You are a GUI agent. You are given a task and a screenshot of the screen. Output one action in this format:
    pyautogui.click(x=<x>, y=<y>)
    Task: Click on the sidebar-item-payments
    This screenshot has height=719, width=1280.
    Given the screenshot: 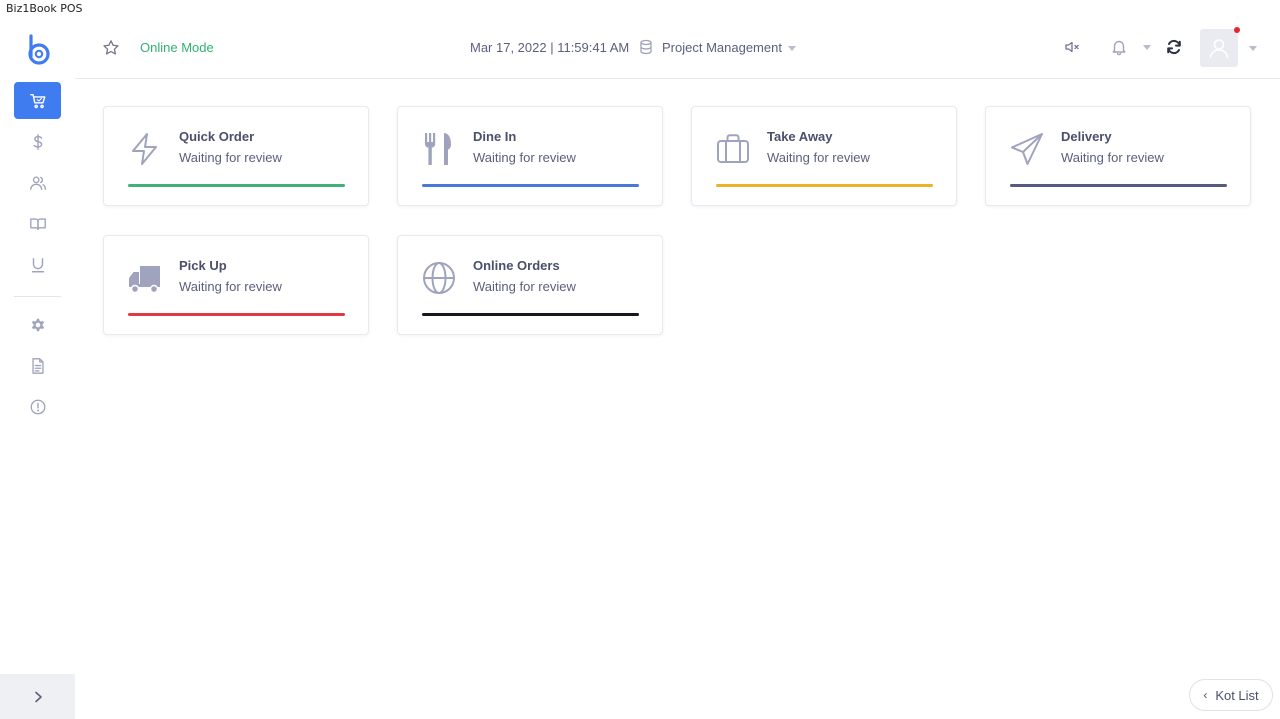 What is the action you would take?
    pyautogui.click(x=37, y=141)
    